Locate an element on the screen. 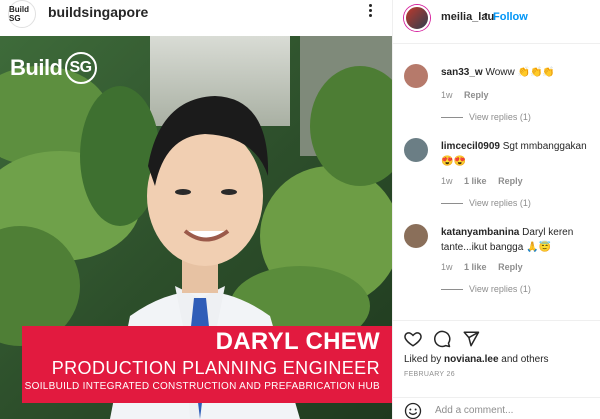 The height and width of the screenshot is (419, 600). comment-body: san33_w Woww 👏👏👏 is located at coordinates (516, 72).